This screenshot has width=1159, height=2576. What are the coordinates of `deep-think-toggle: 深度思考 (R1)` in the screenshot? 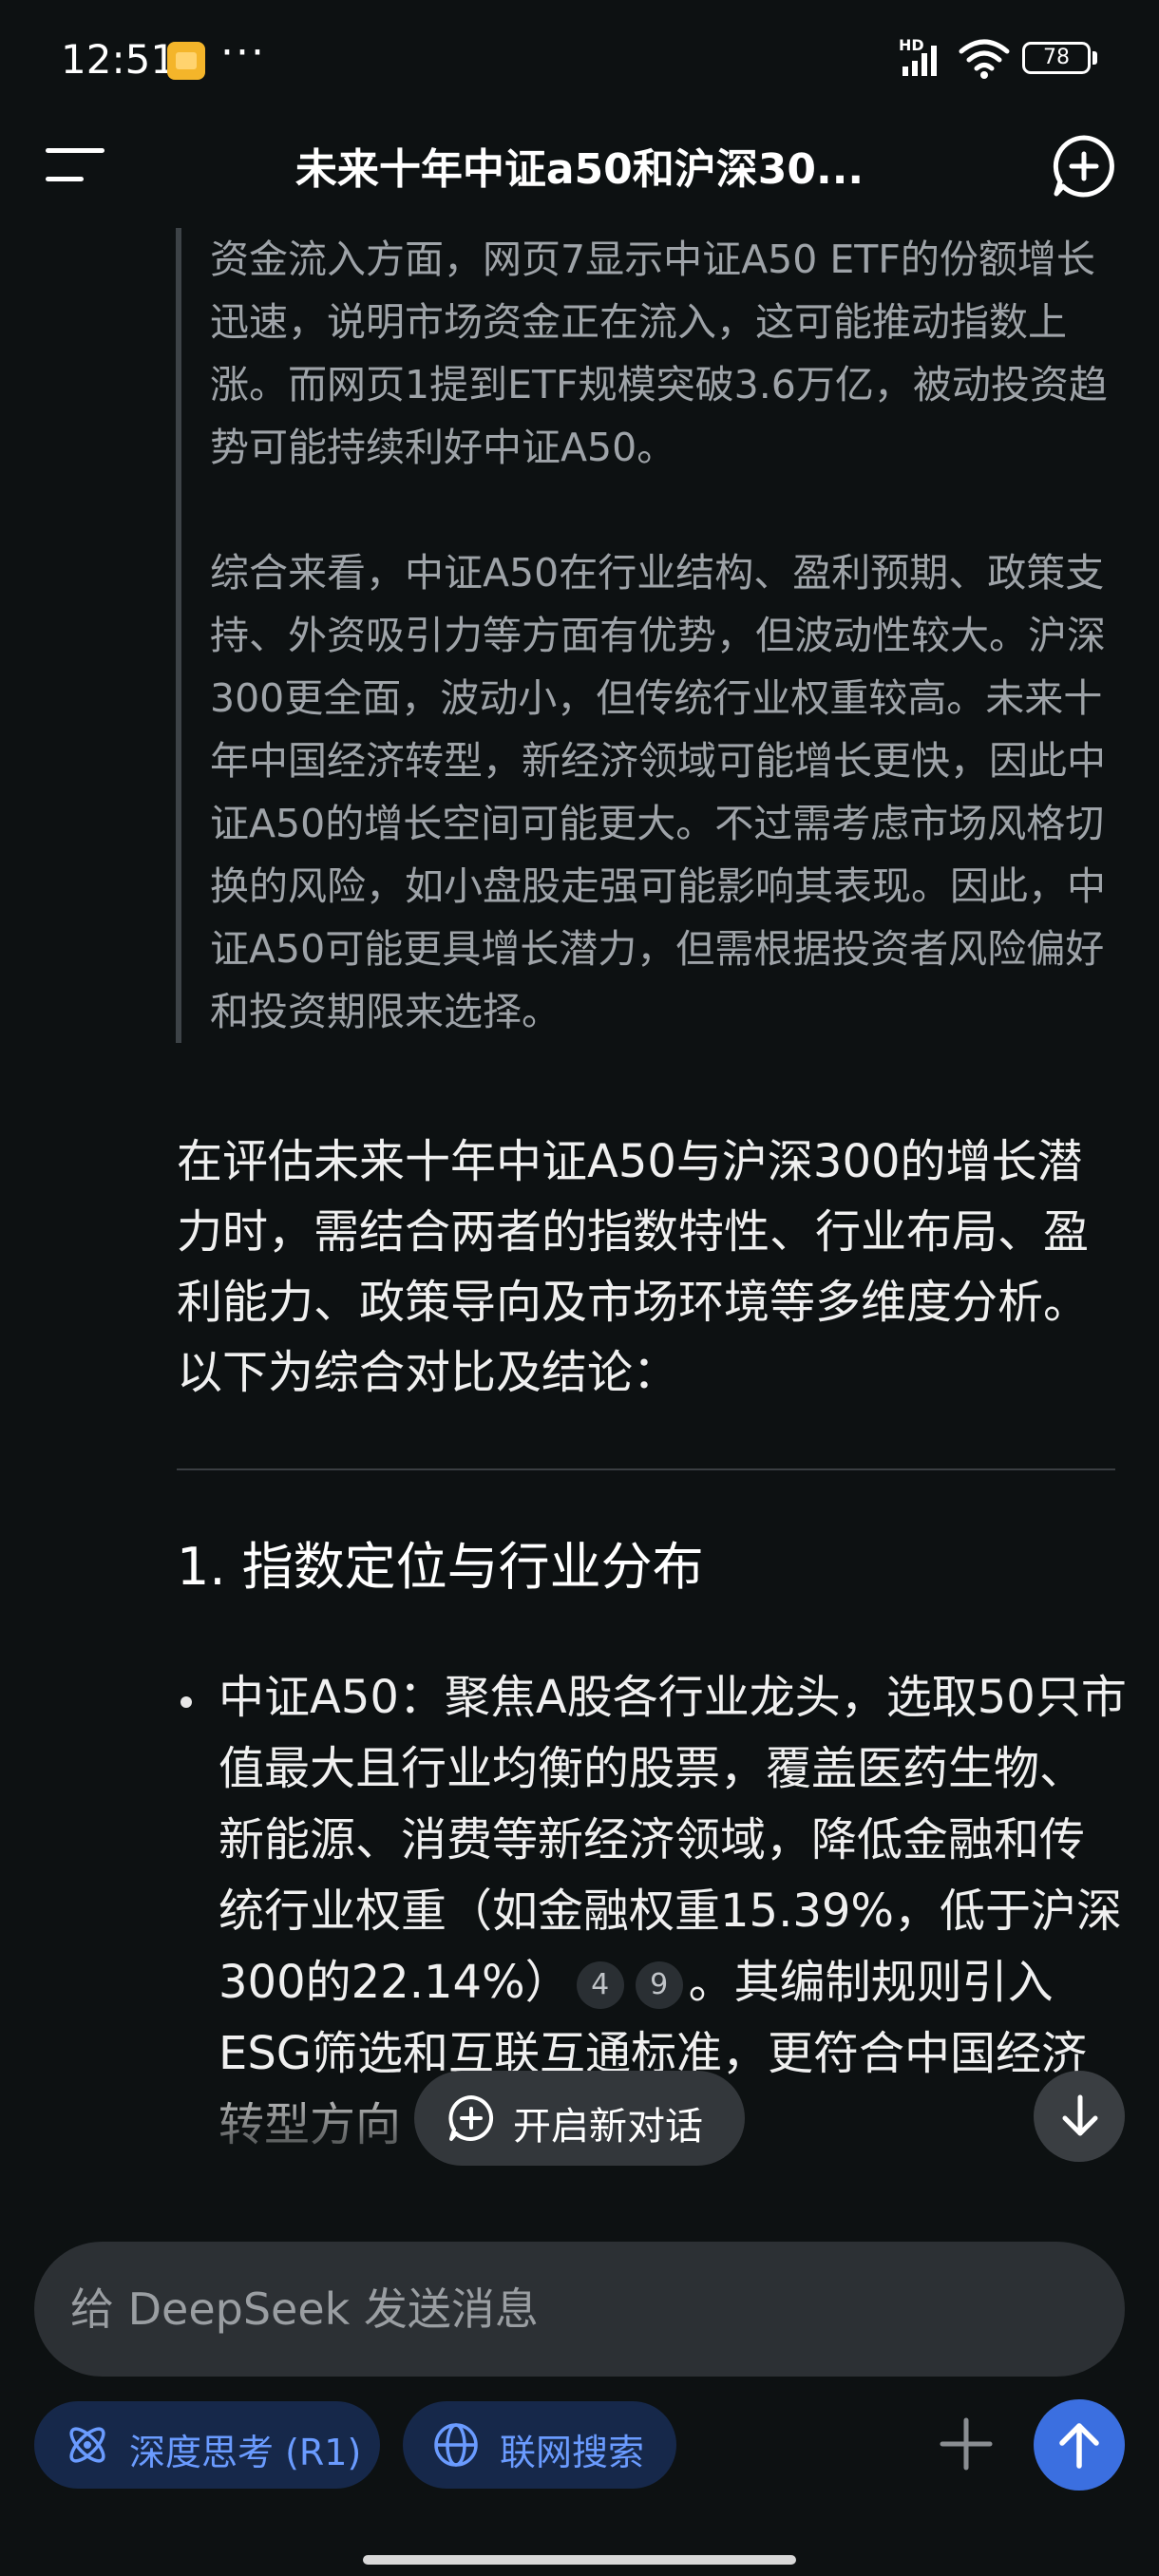 It's located at (207, 2445).